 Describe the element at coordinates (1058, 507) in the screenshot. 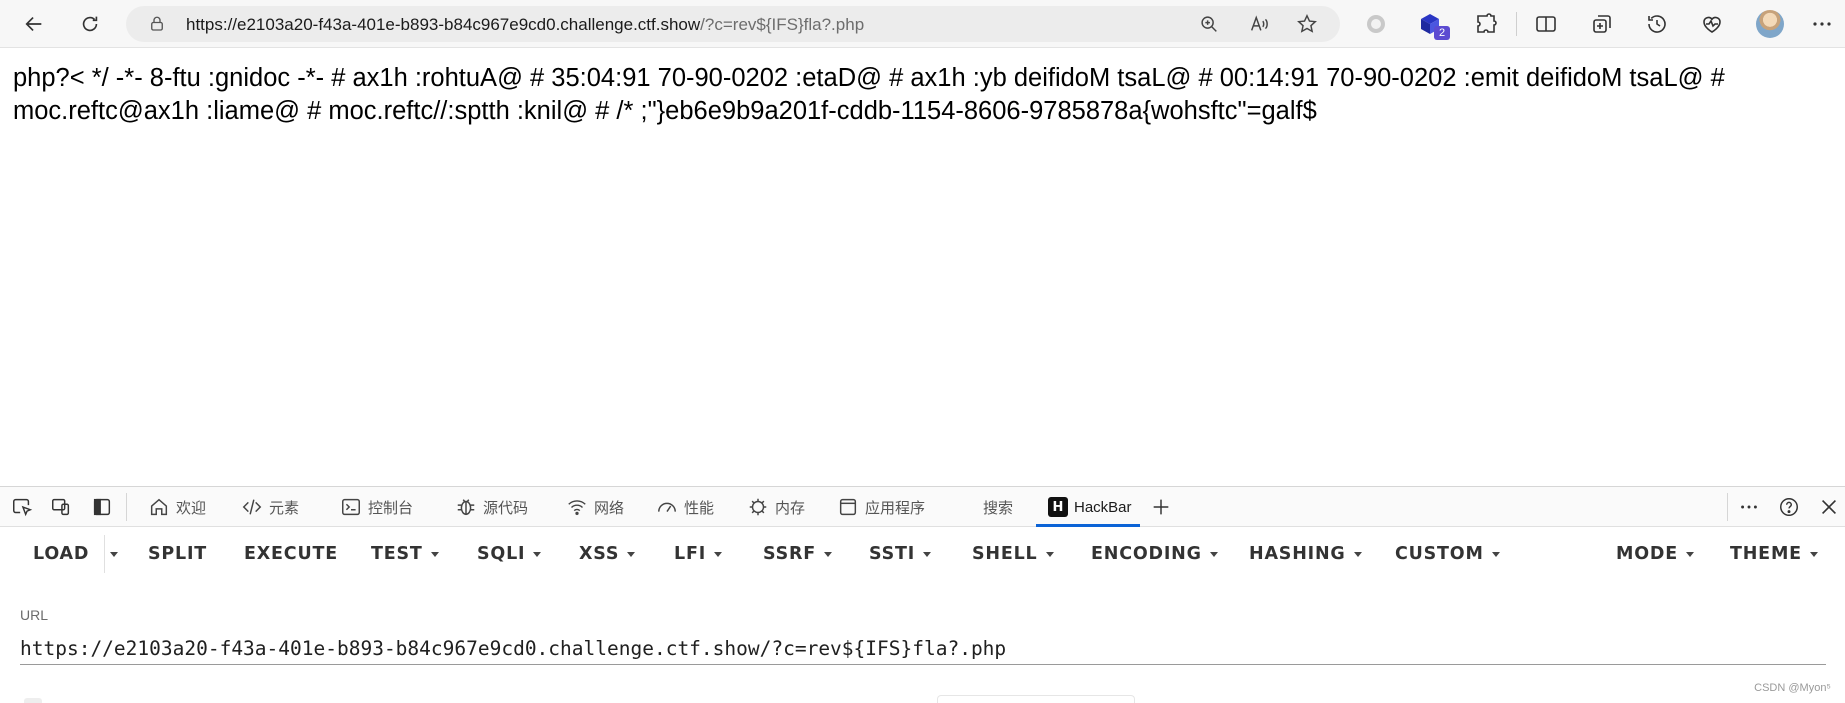

I see `hackbar-logo-icon: H` at that location.